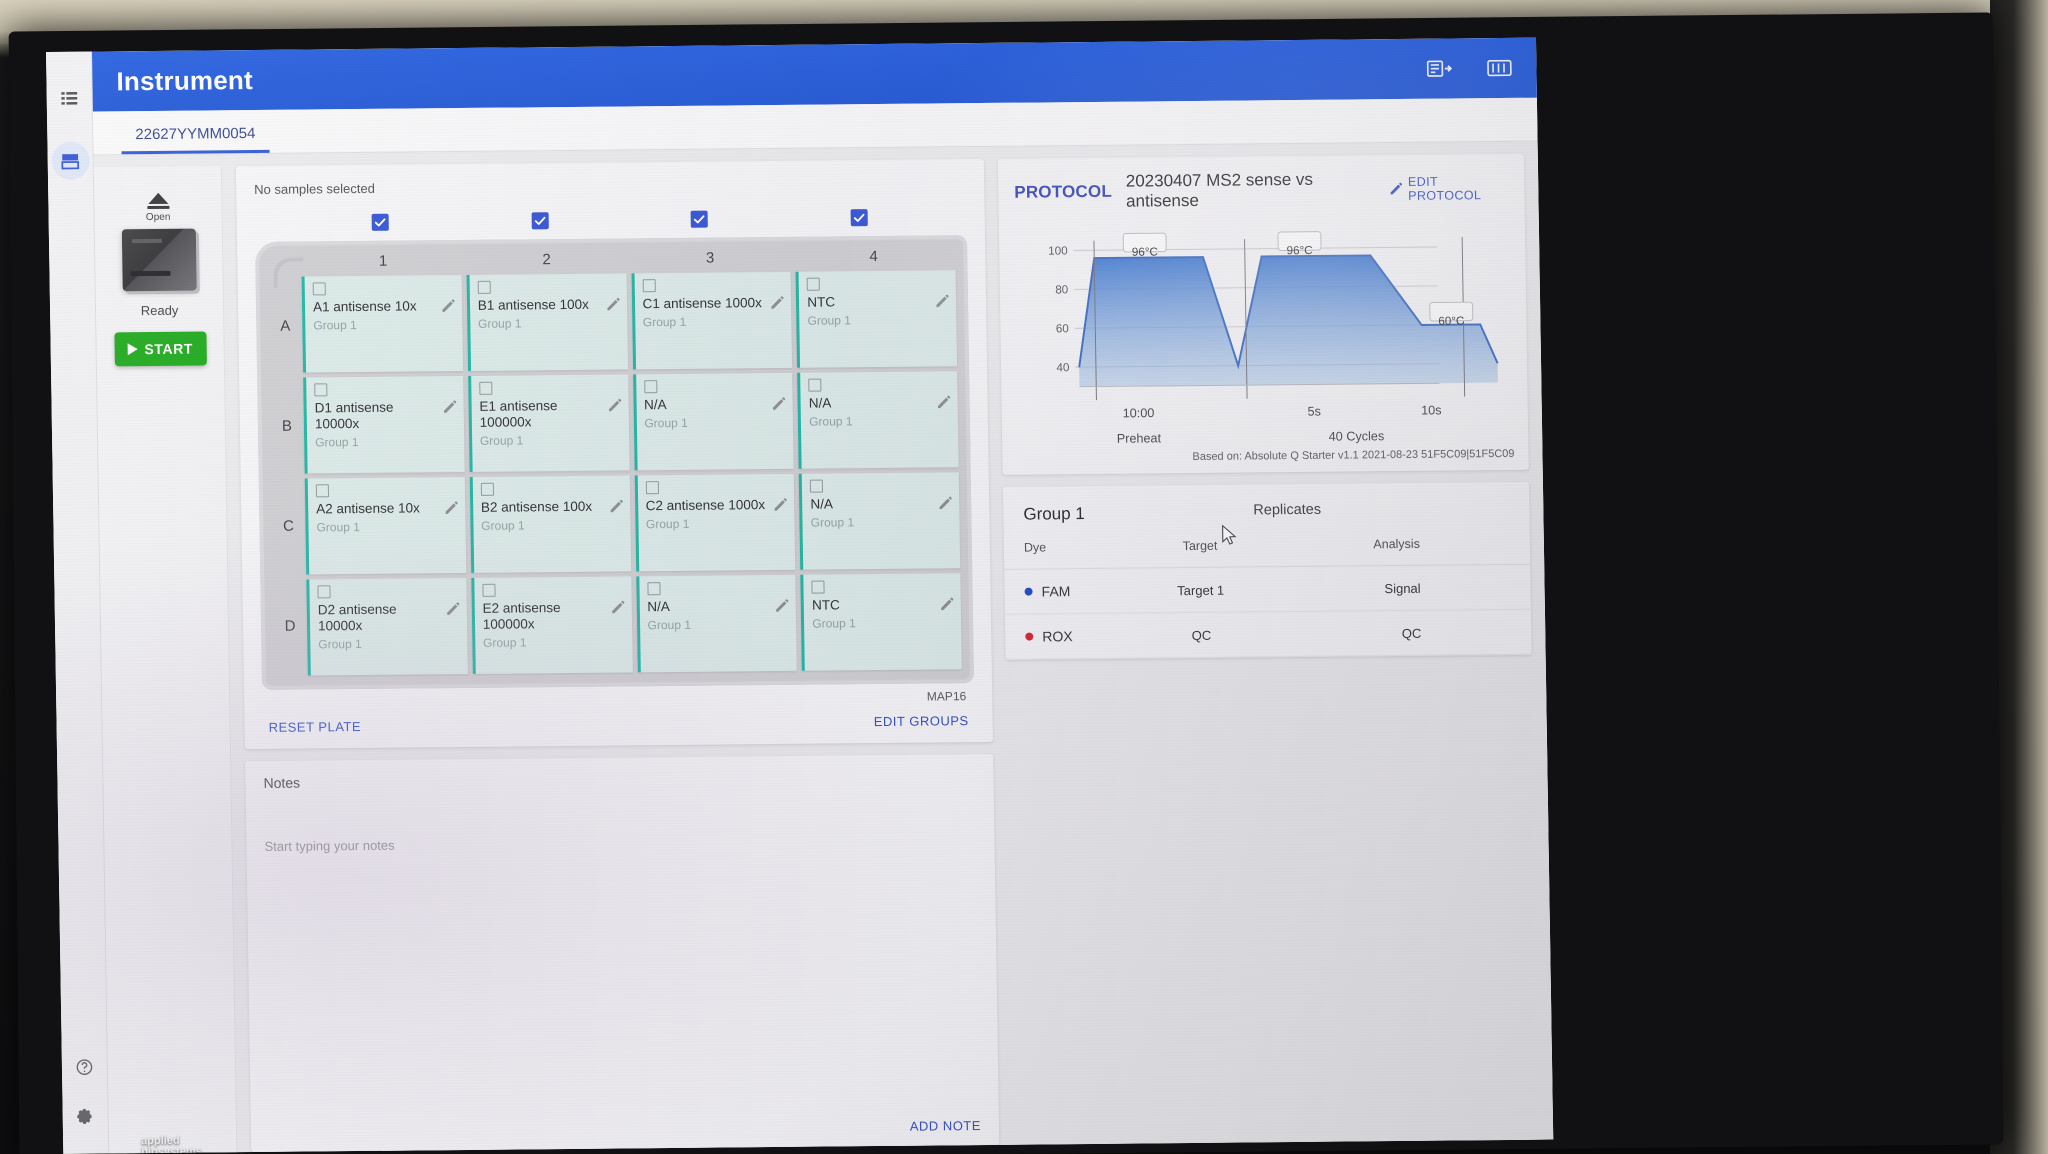 This screenshot has width=2048, height=1154. What do you see at coordinates (382, 324) in the screenshot?
I see `well-A1: A1 antisense 10x Group 1` at bounding box center [382, 324].